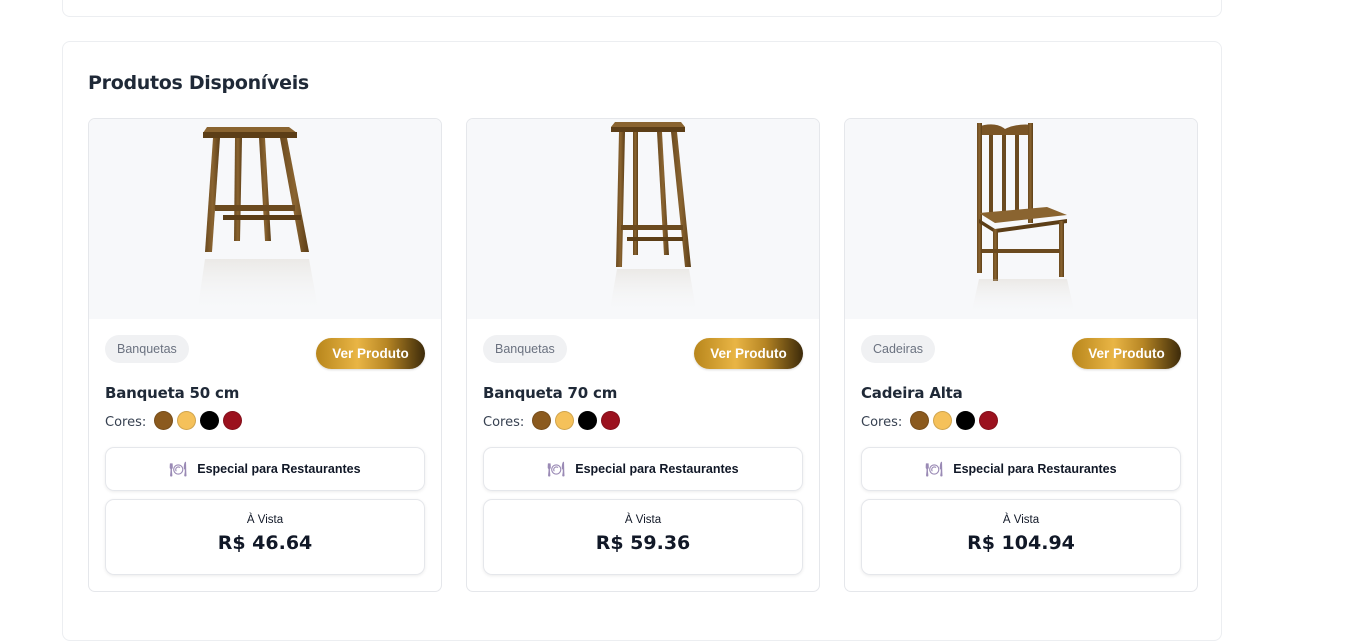  What do you see at coordinates (642, 8) in the screenshot?
I see `previous-section-card` at bounding box center [642, 8].